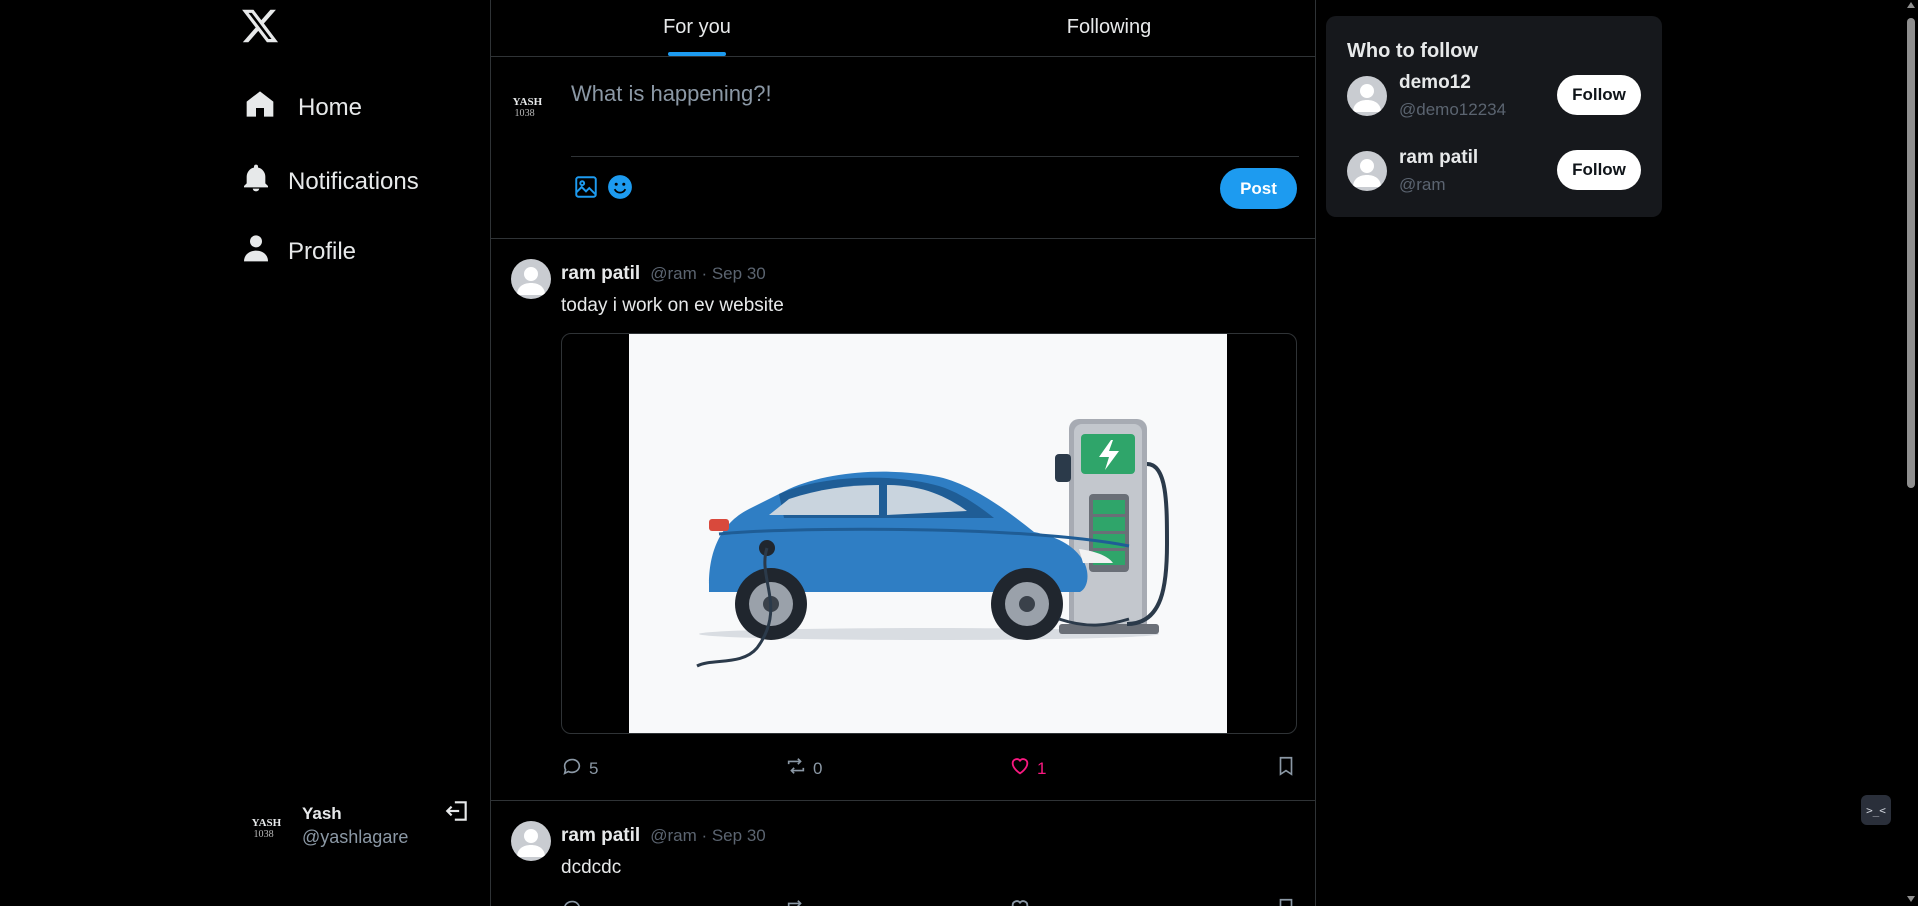 This screenshot has width=1918, height=906. Describe the element at coordinates (361, 826) in the screenshot. I see `account-switcher: YASH 1038 Yash @yashlagare` at that location.